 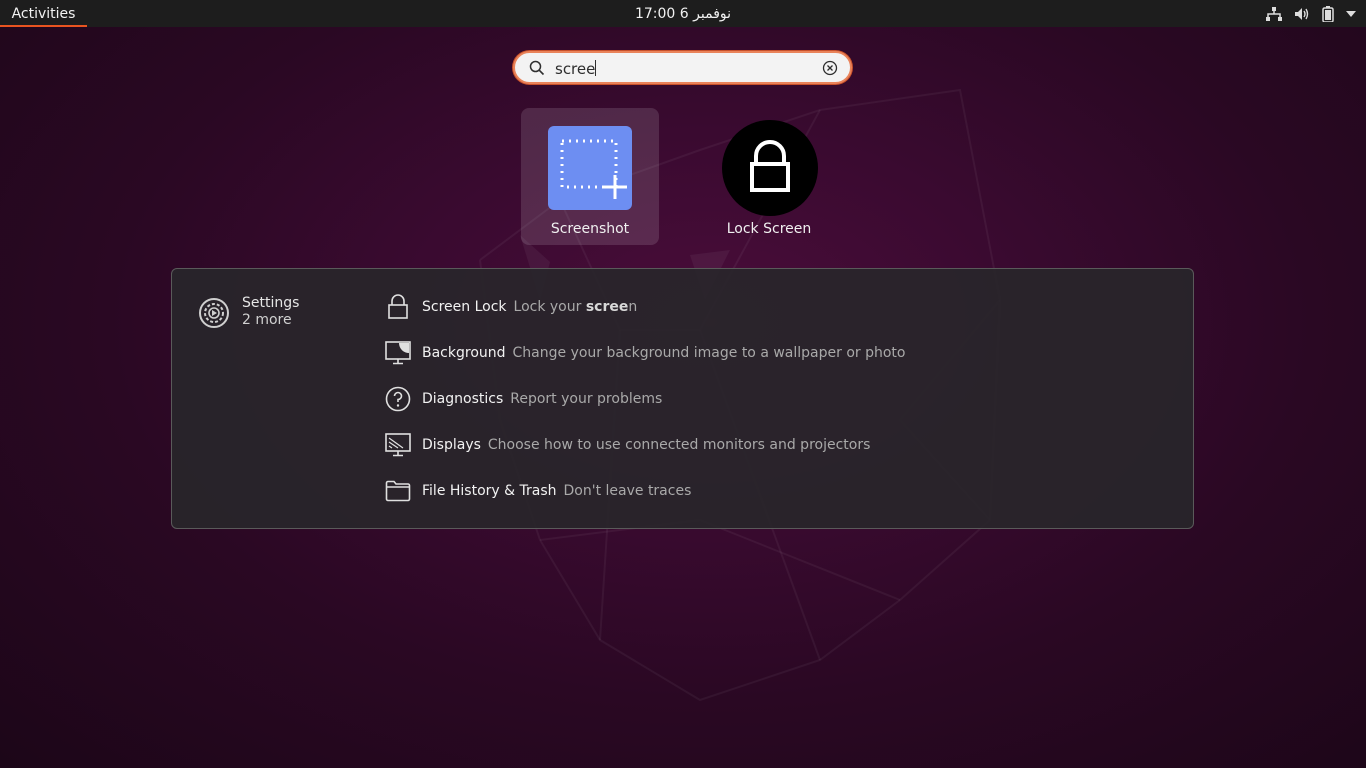 What do you see at coordinates (682, 67) in the screenshot?
I see `search-entry: scree` at bounding box center [682, 67].